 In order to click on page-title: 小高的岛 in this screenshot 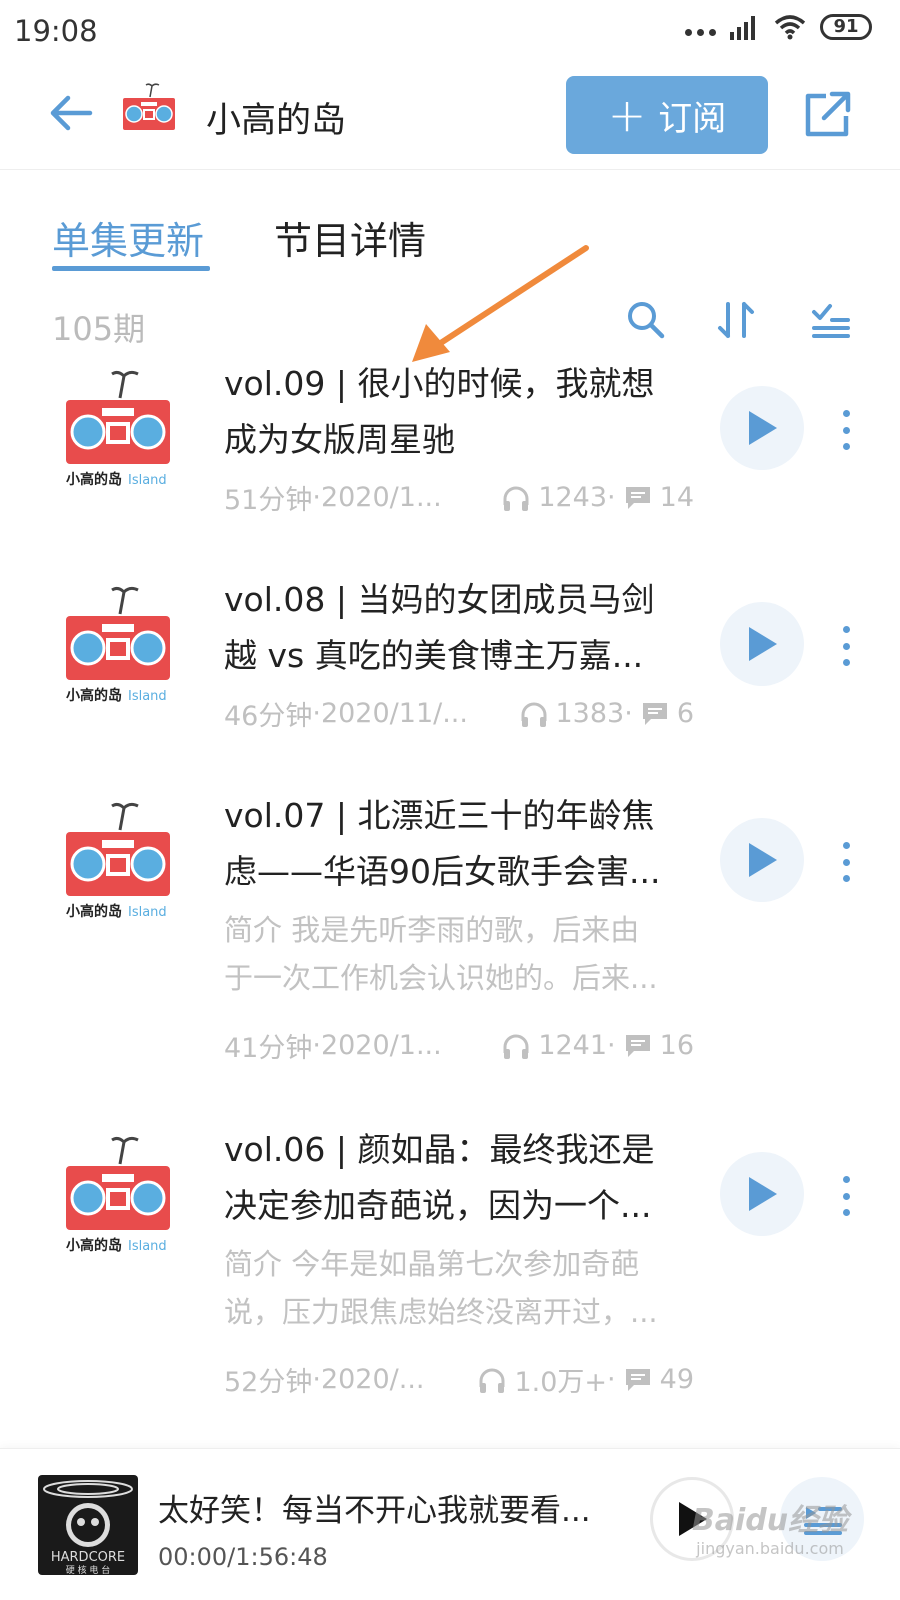, I will do `click(276, 121)`.